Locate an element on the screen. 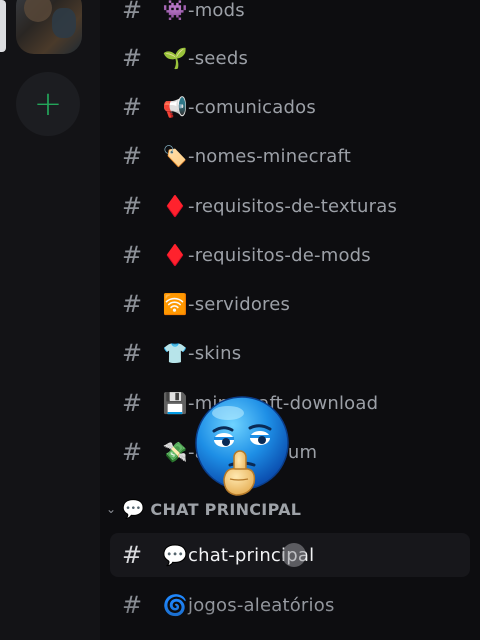  channel-name: -skins is located at coordinates (215, 353).